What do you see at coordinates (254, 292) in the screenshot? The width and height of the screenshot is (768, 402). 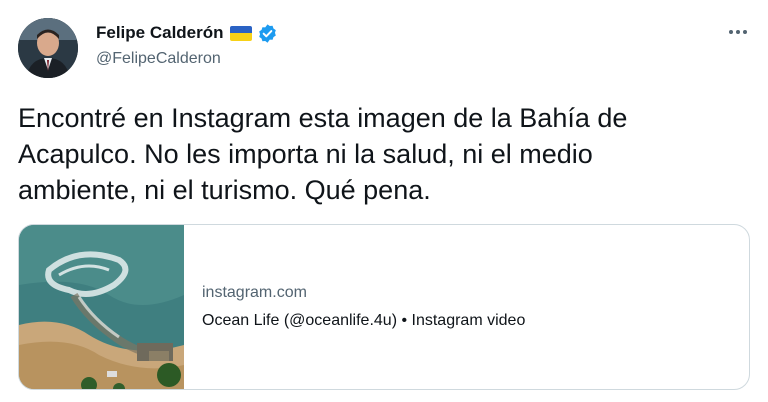 I see `card-domain: instagram.com` at bounding box center [254, 292].